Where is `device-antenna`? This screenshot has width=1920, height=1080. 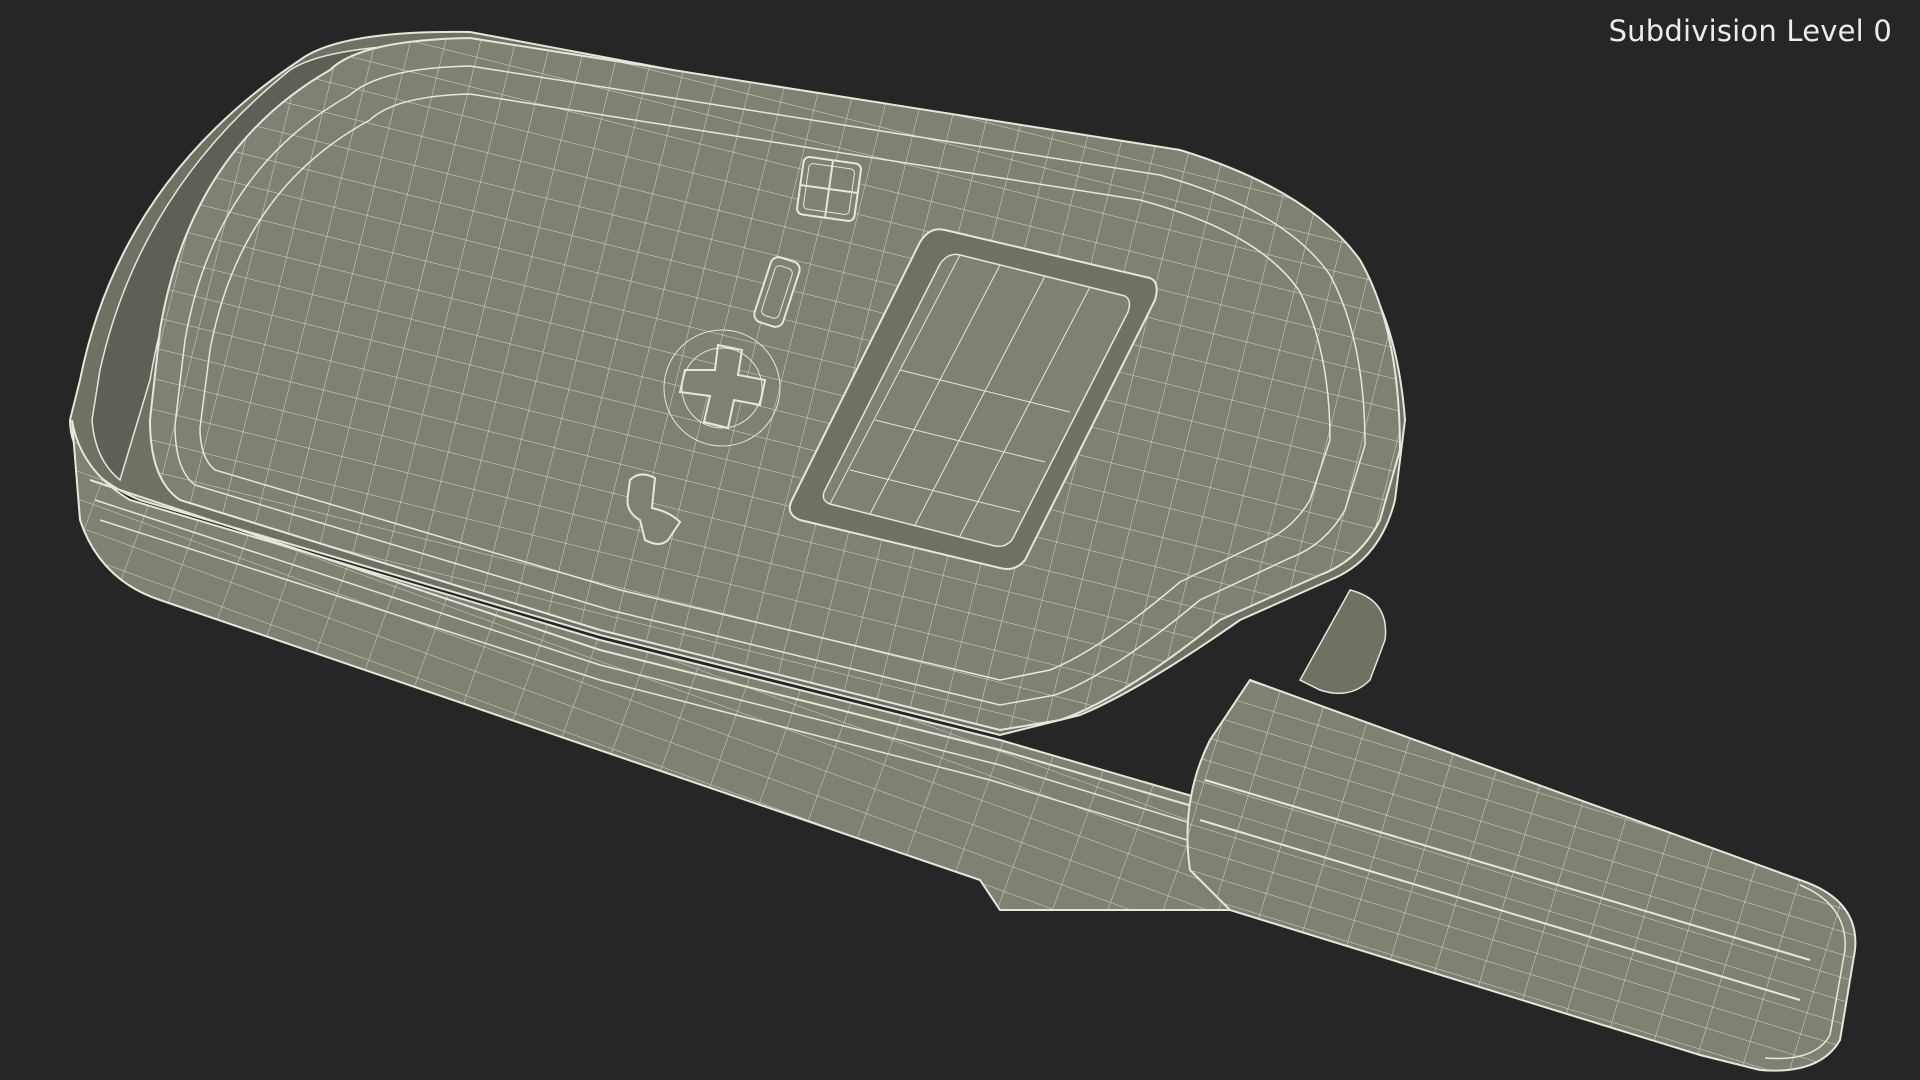
device-antenna is located at coordinates (1521, 875).